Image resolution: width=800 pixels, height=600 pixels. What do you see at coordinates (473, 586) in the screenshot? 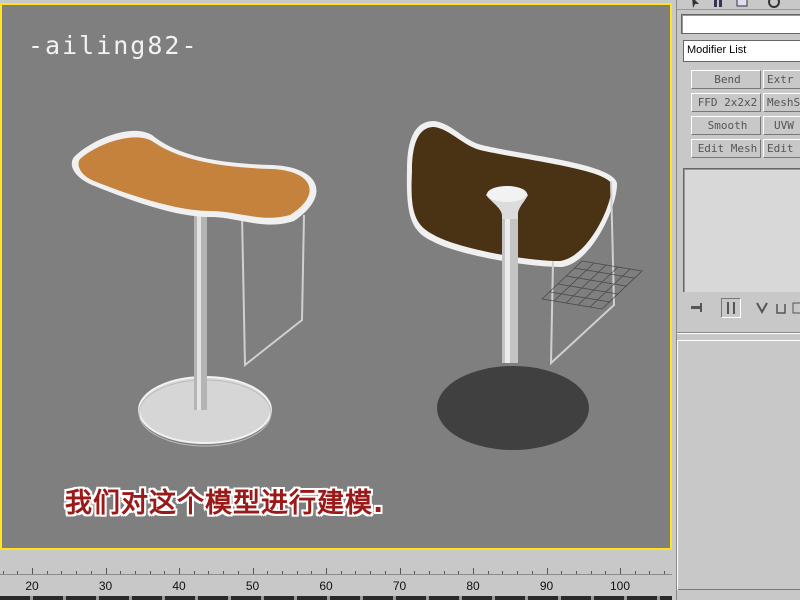
I see `ruler-tick-label: 80` at bounding box center [473, 586].